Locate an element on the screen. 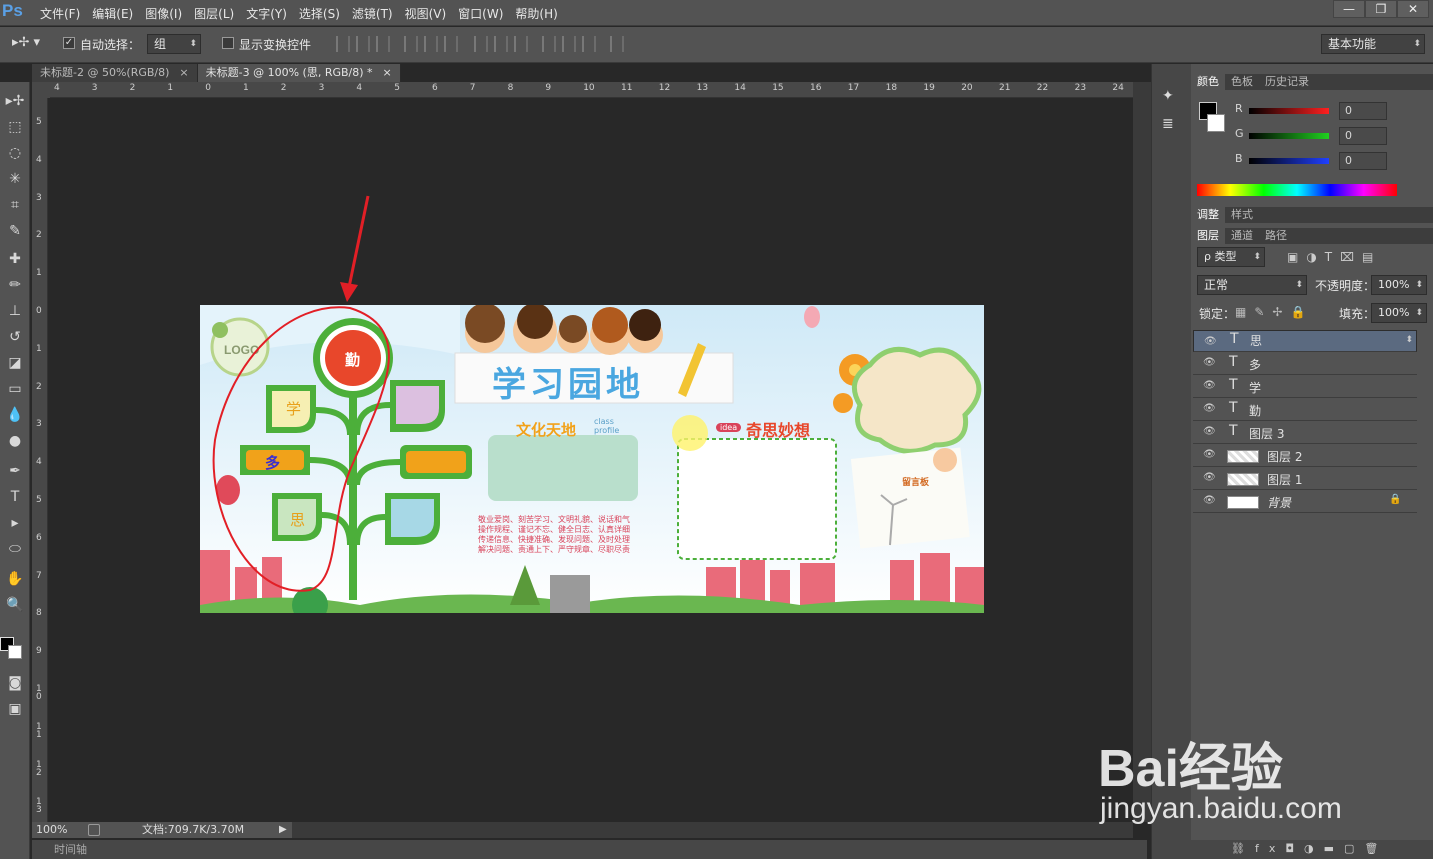 This screenshot has width=1433, height=859. layers-footer: ⛓fx◘◑▬▢🗑 is located at coordinates (1312, 849).